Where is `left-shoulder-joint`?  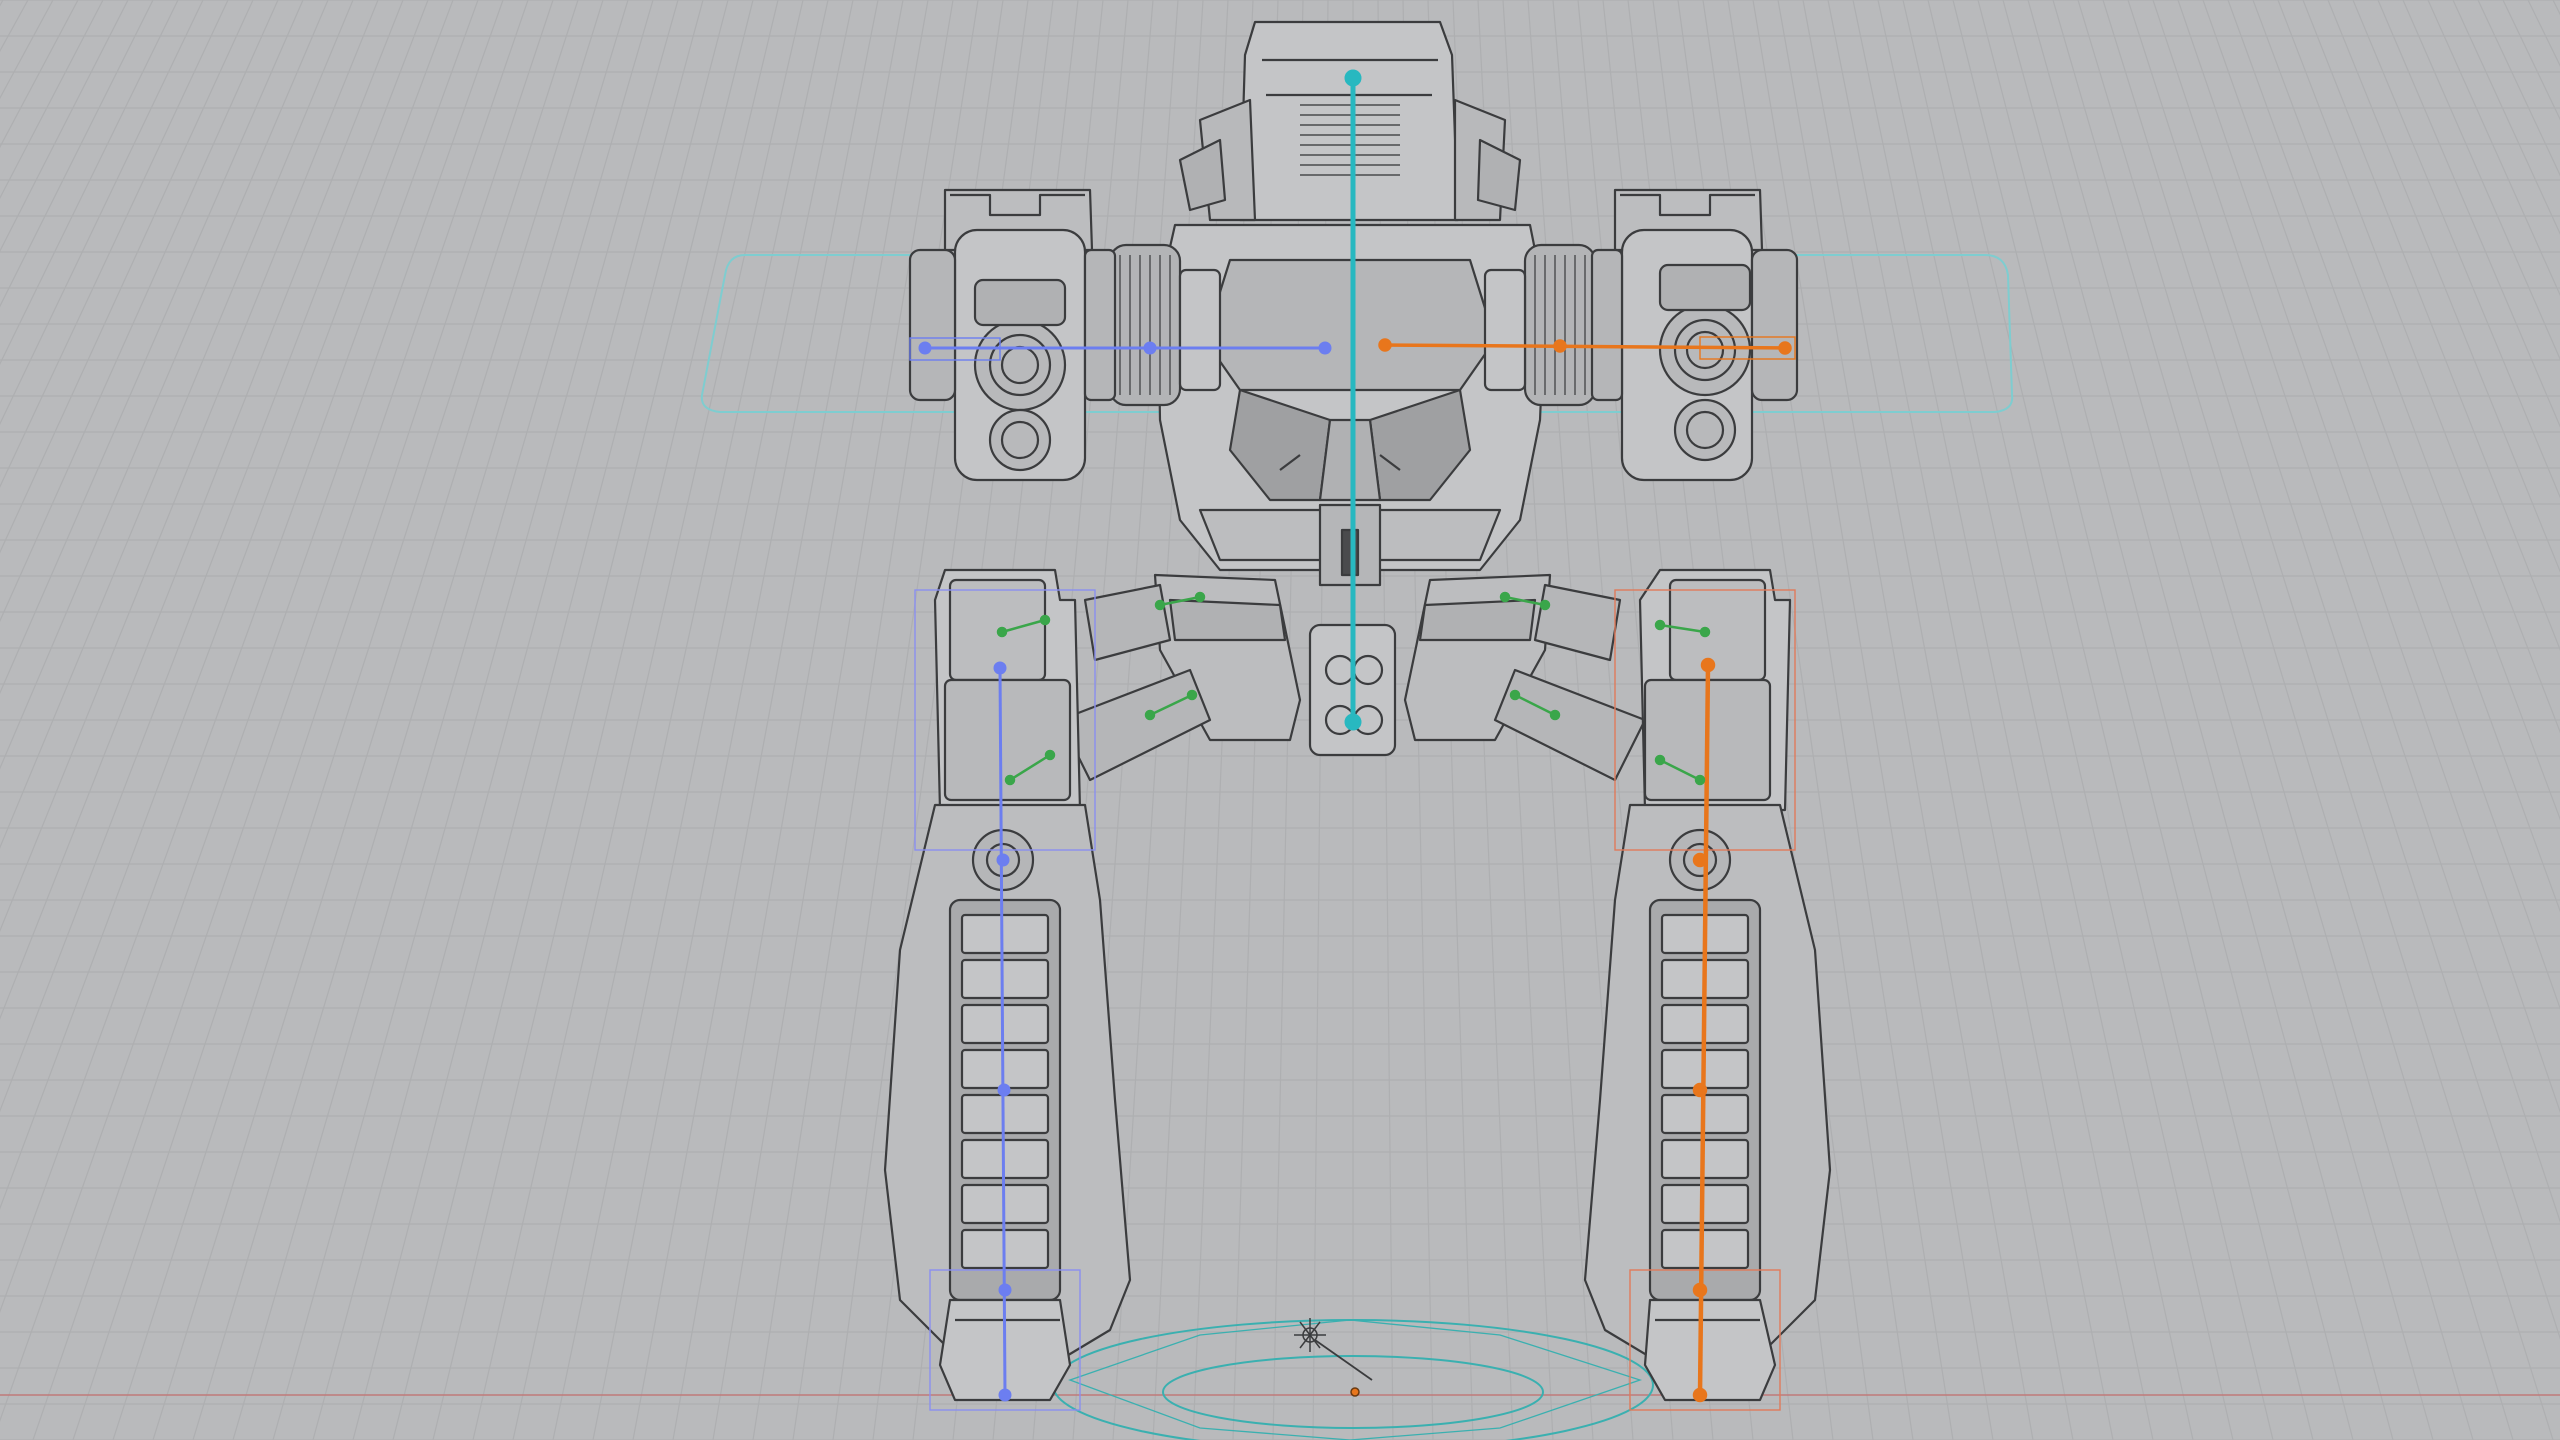
left-shoulder-joint is located at coordinates (1540, 325).